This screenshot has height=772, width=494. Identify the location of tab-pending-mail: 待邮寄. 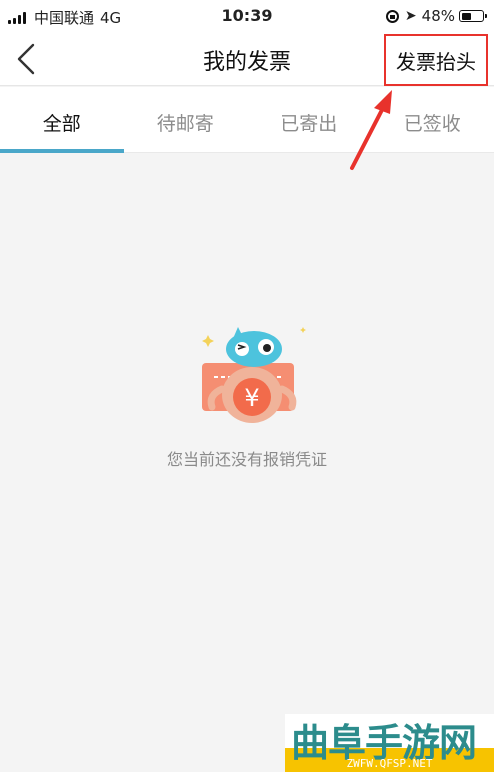
(186, 119).